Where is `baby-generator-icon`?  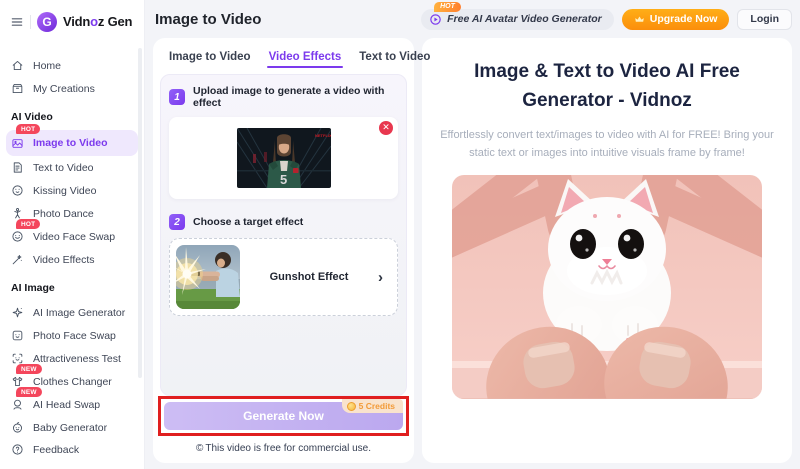
baby-generator-icon is located at coordinates (17, 427).